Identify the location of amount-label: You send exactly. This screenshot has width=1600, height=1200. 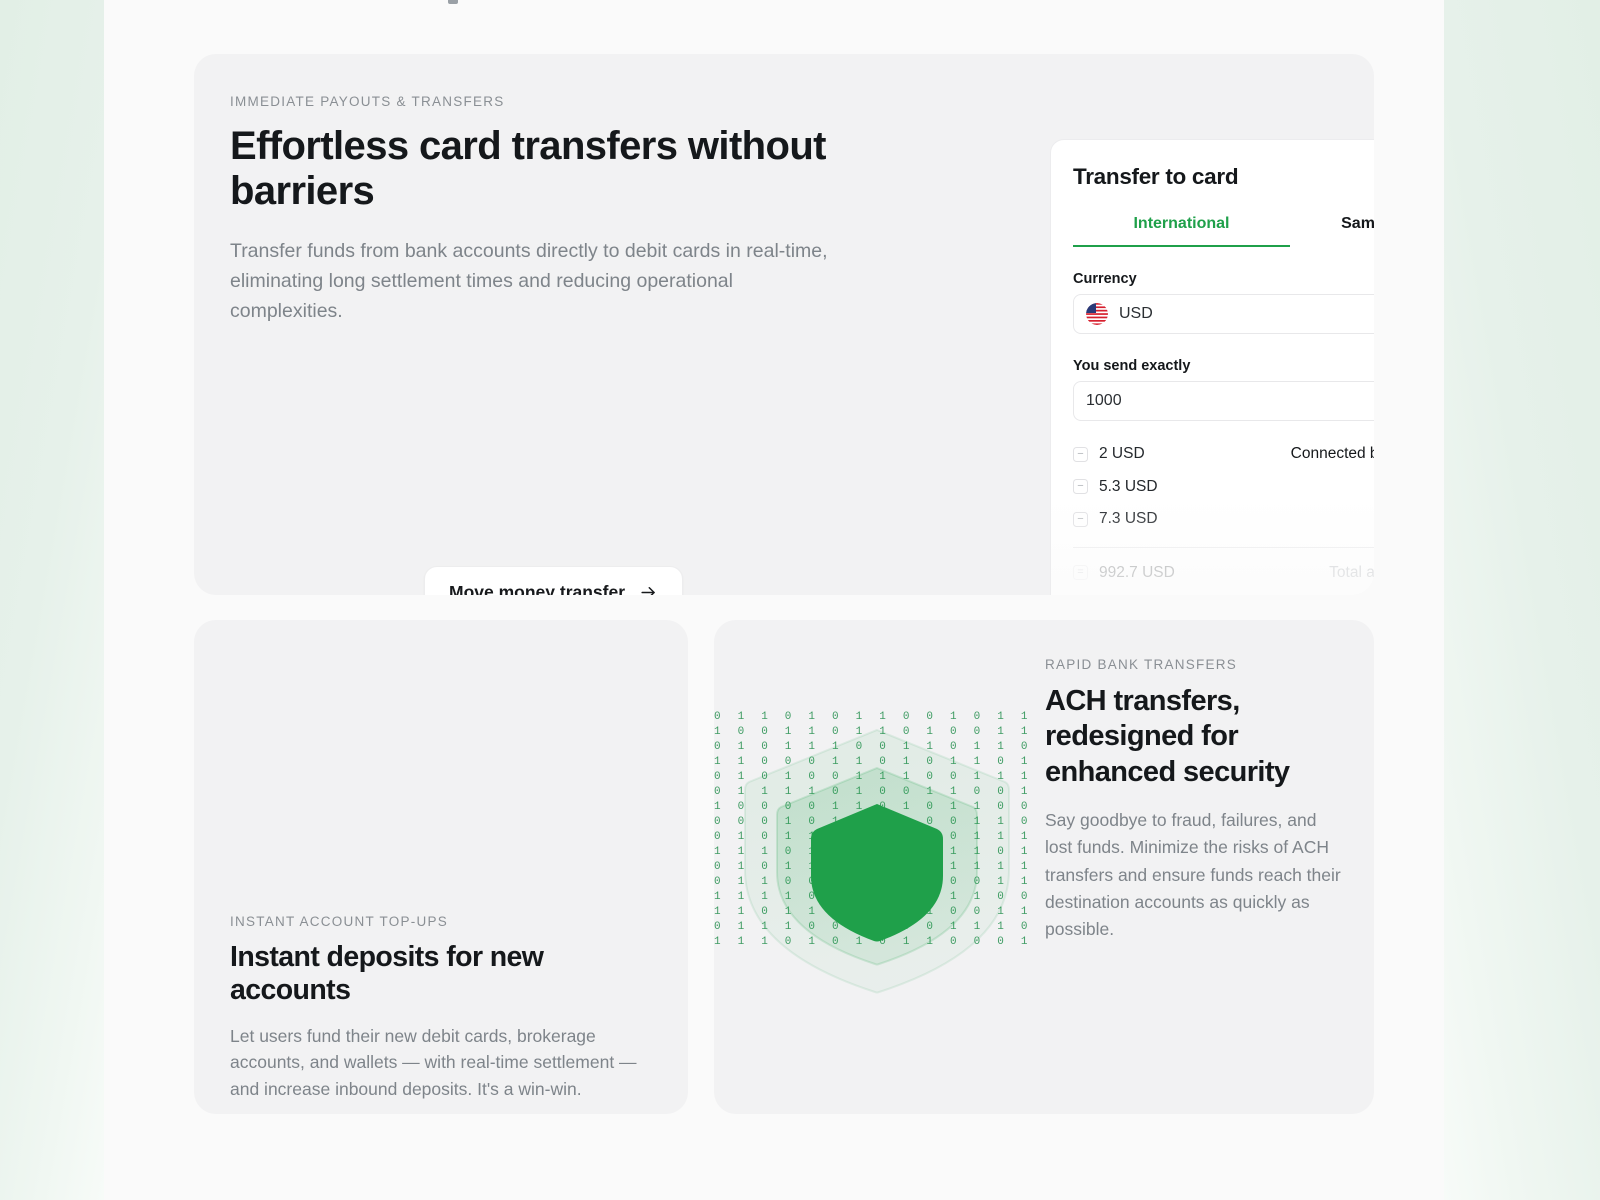
(1132, 366).